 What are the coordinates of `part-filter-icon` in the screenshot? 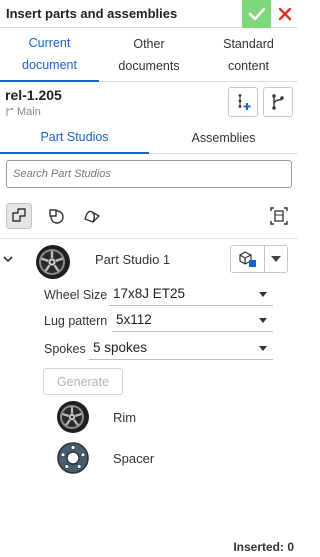 It's located at (19, 215).